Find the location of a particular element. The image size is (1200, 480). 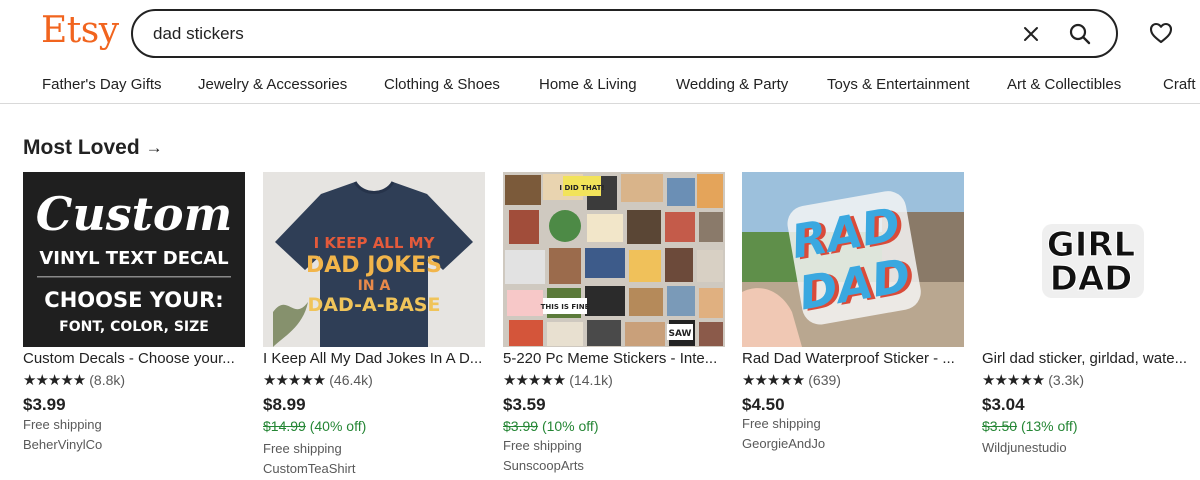

product-image: GIRL DAD is located at coordinates (1091, 259).